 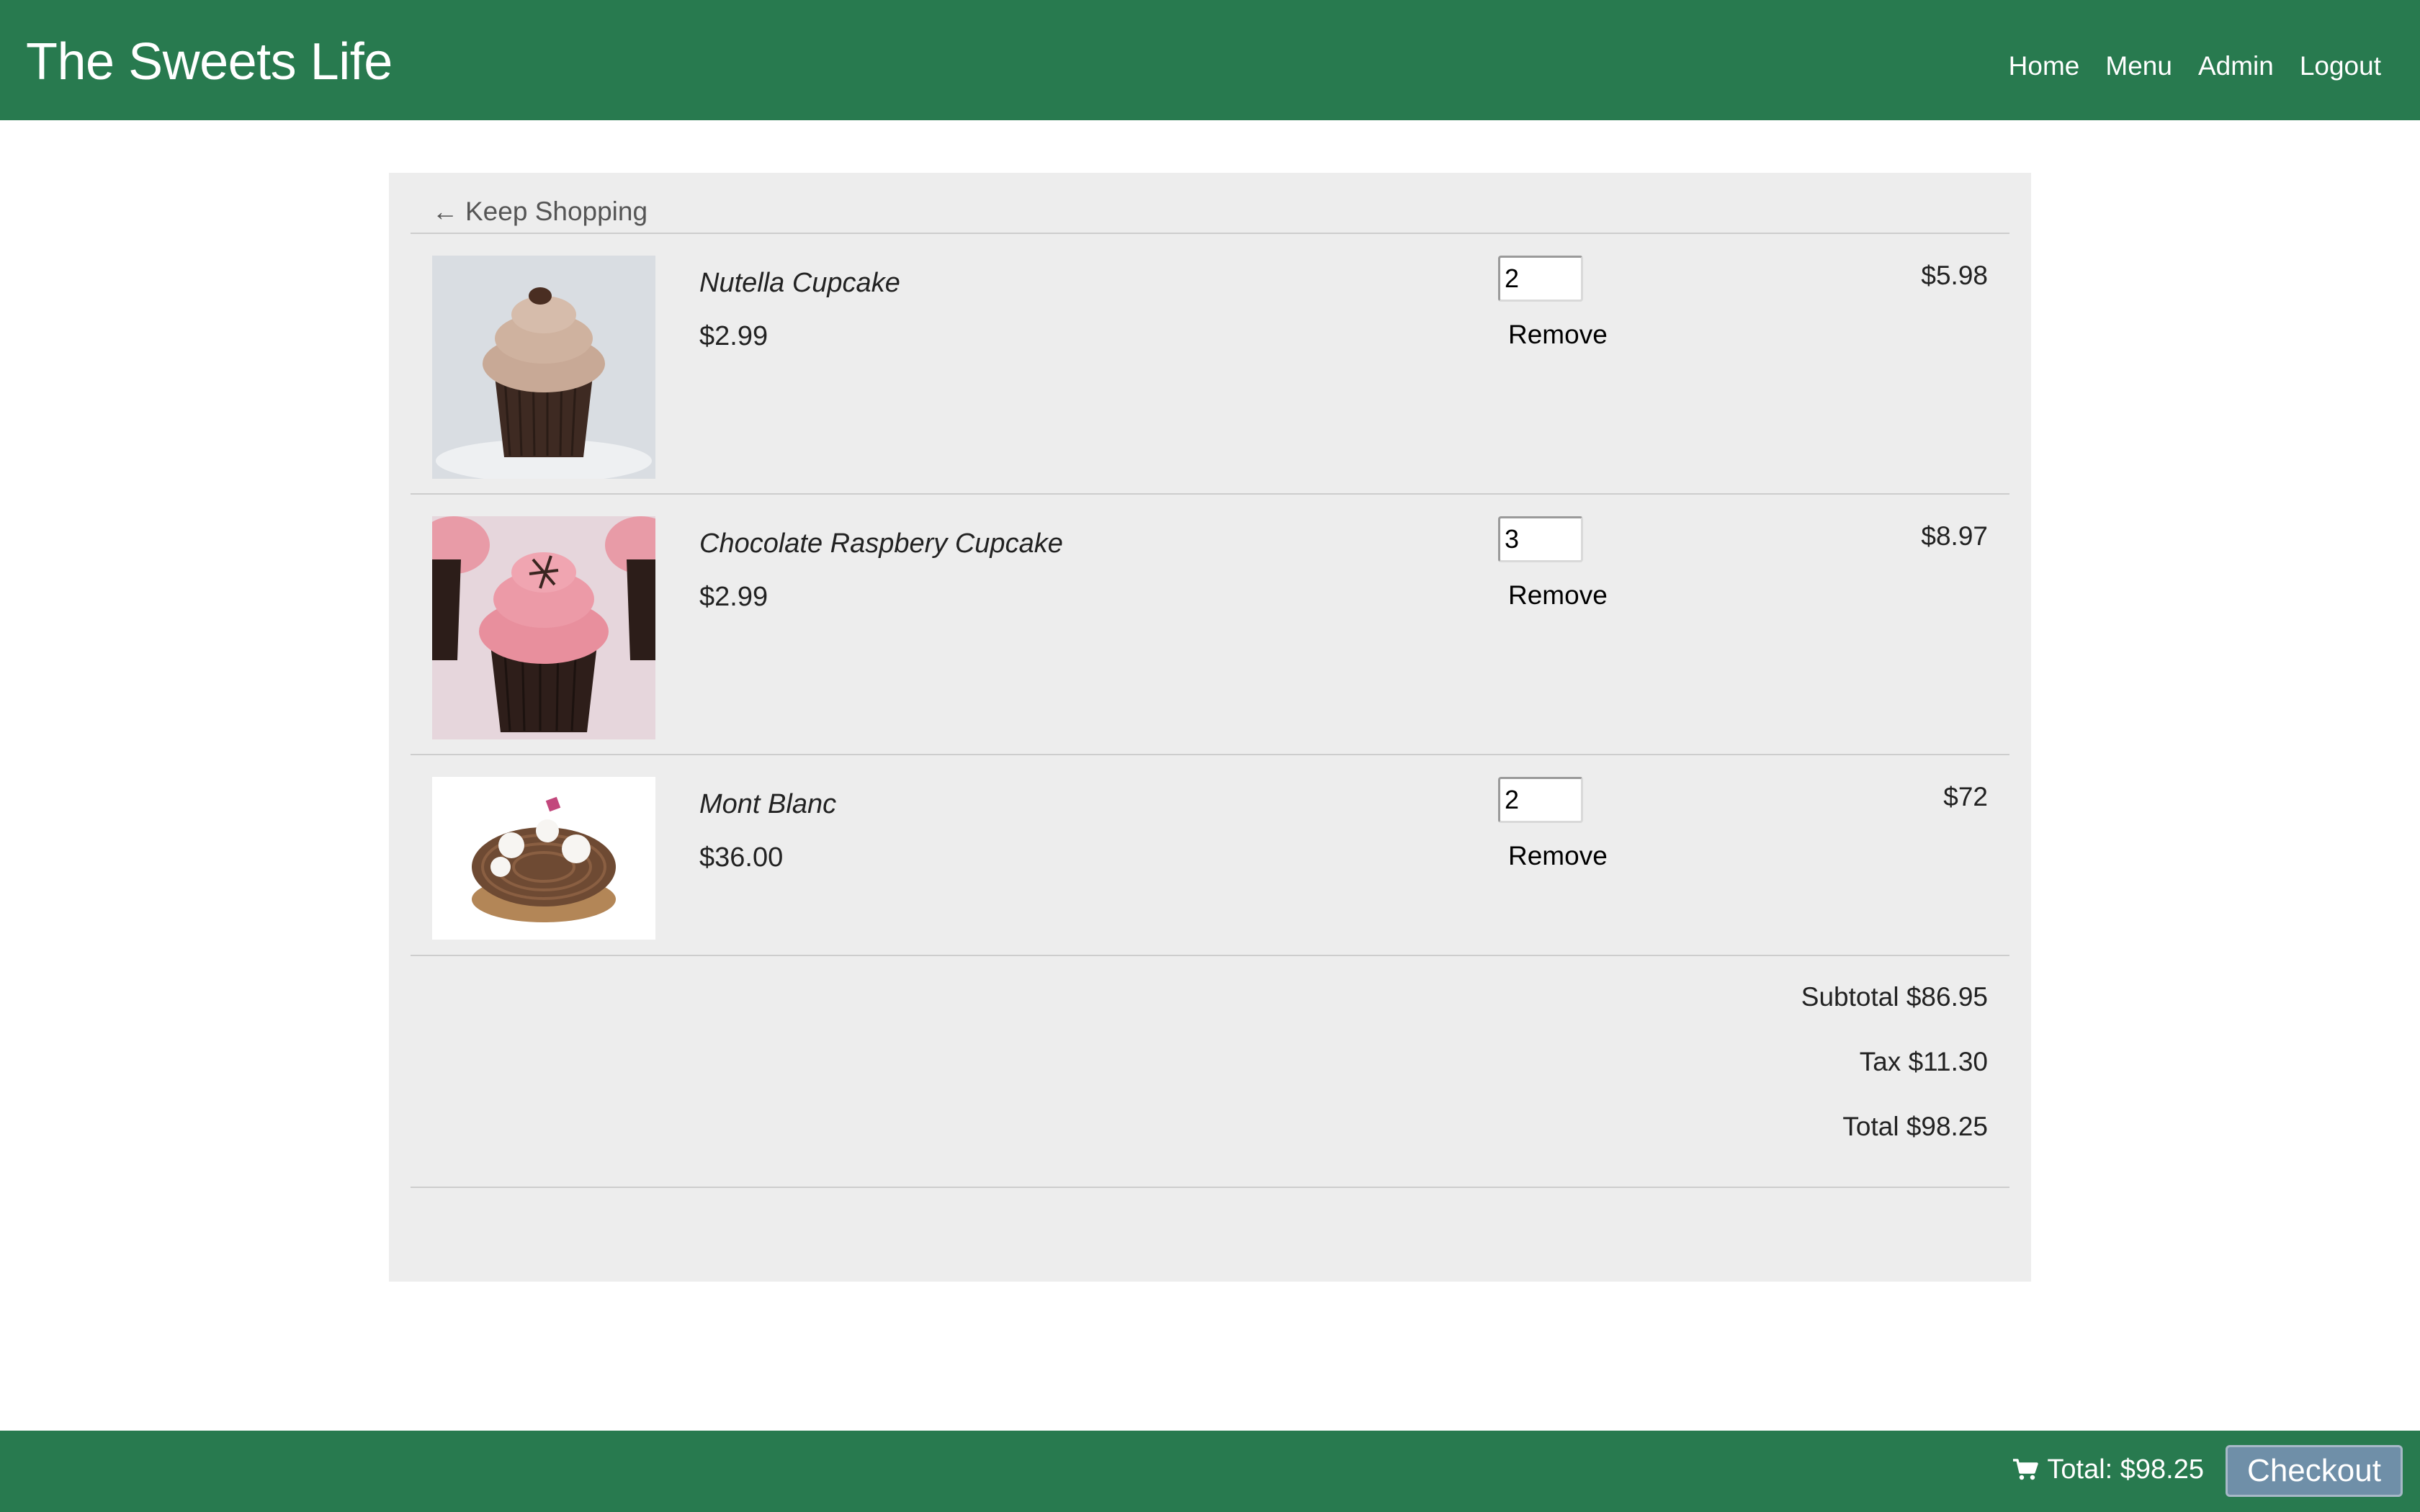 I want to click on subtotal: Subtotal $86.95, so click(x=1894, y=997).